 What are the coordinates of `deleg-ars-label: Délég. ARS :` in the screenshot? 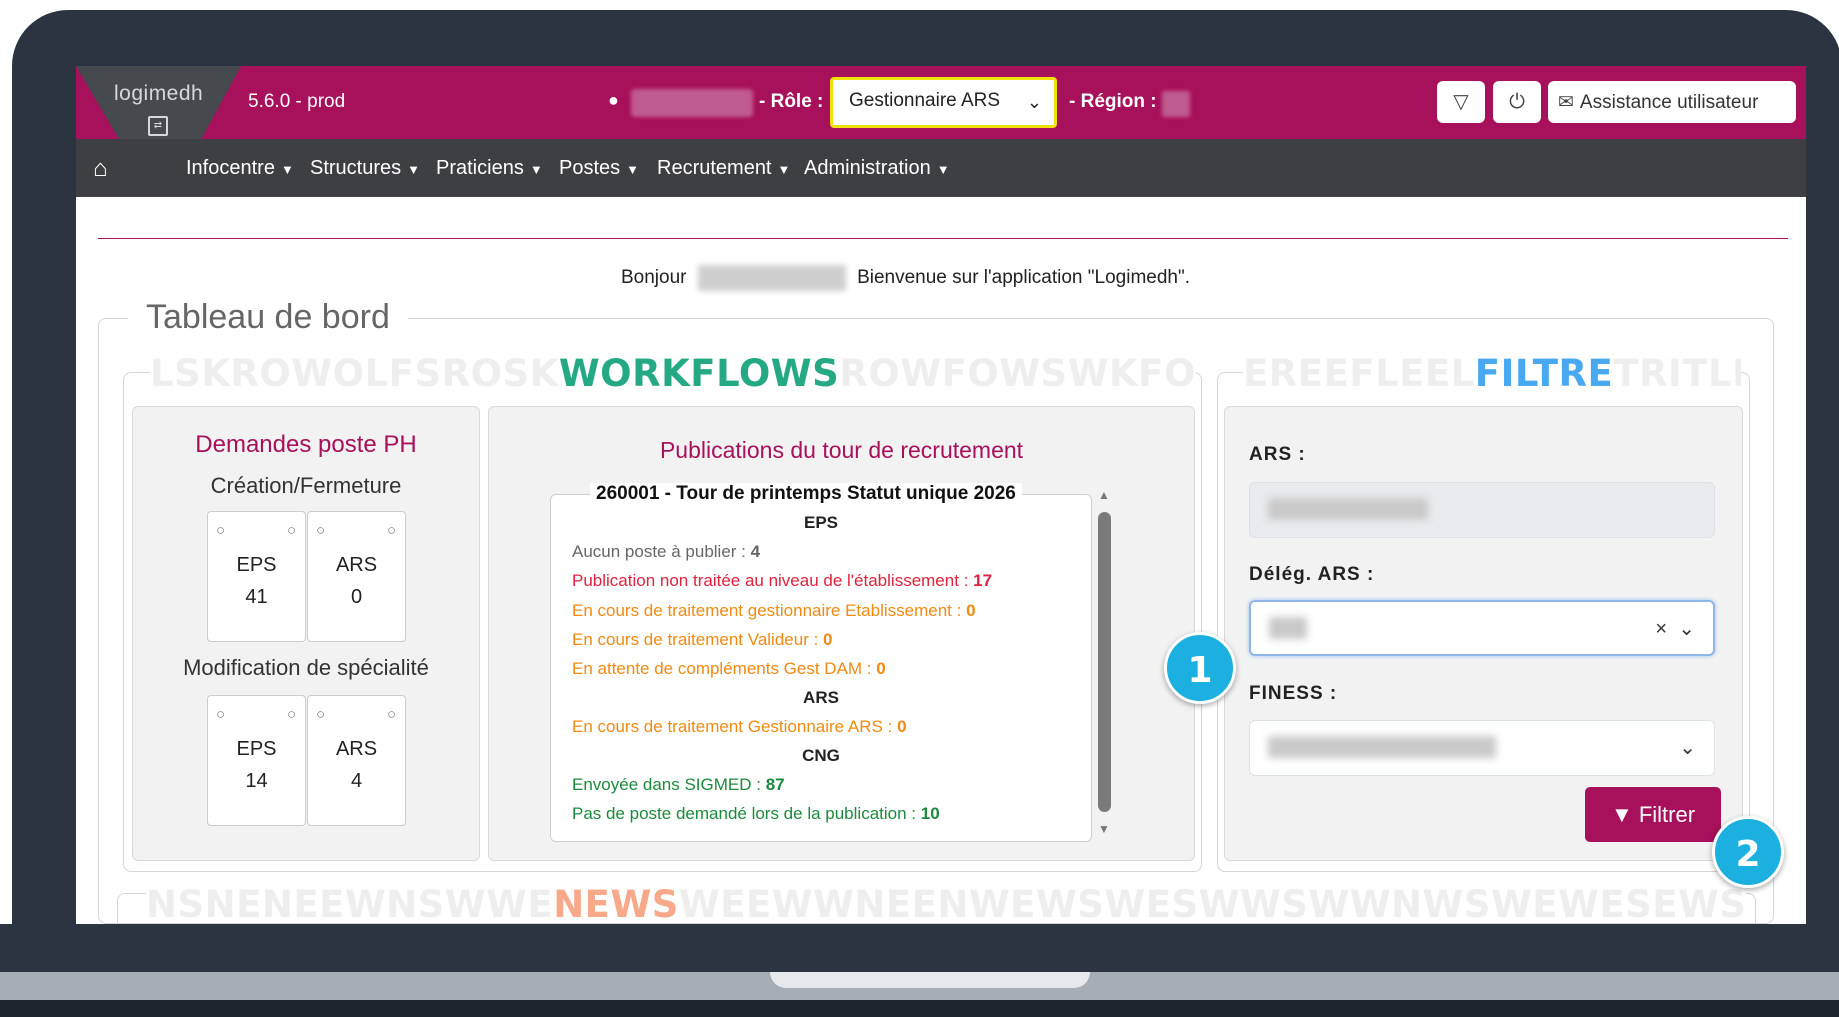 It's located at (1312, 574).